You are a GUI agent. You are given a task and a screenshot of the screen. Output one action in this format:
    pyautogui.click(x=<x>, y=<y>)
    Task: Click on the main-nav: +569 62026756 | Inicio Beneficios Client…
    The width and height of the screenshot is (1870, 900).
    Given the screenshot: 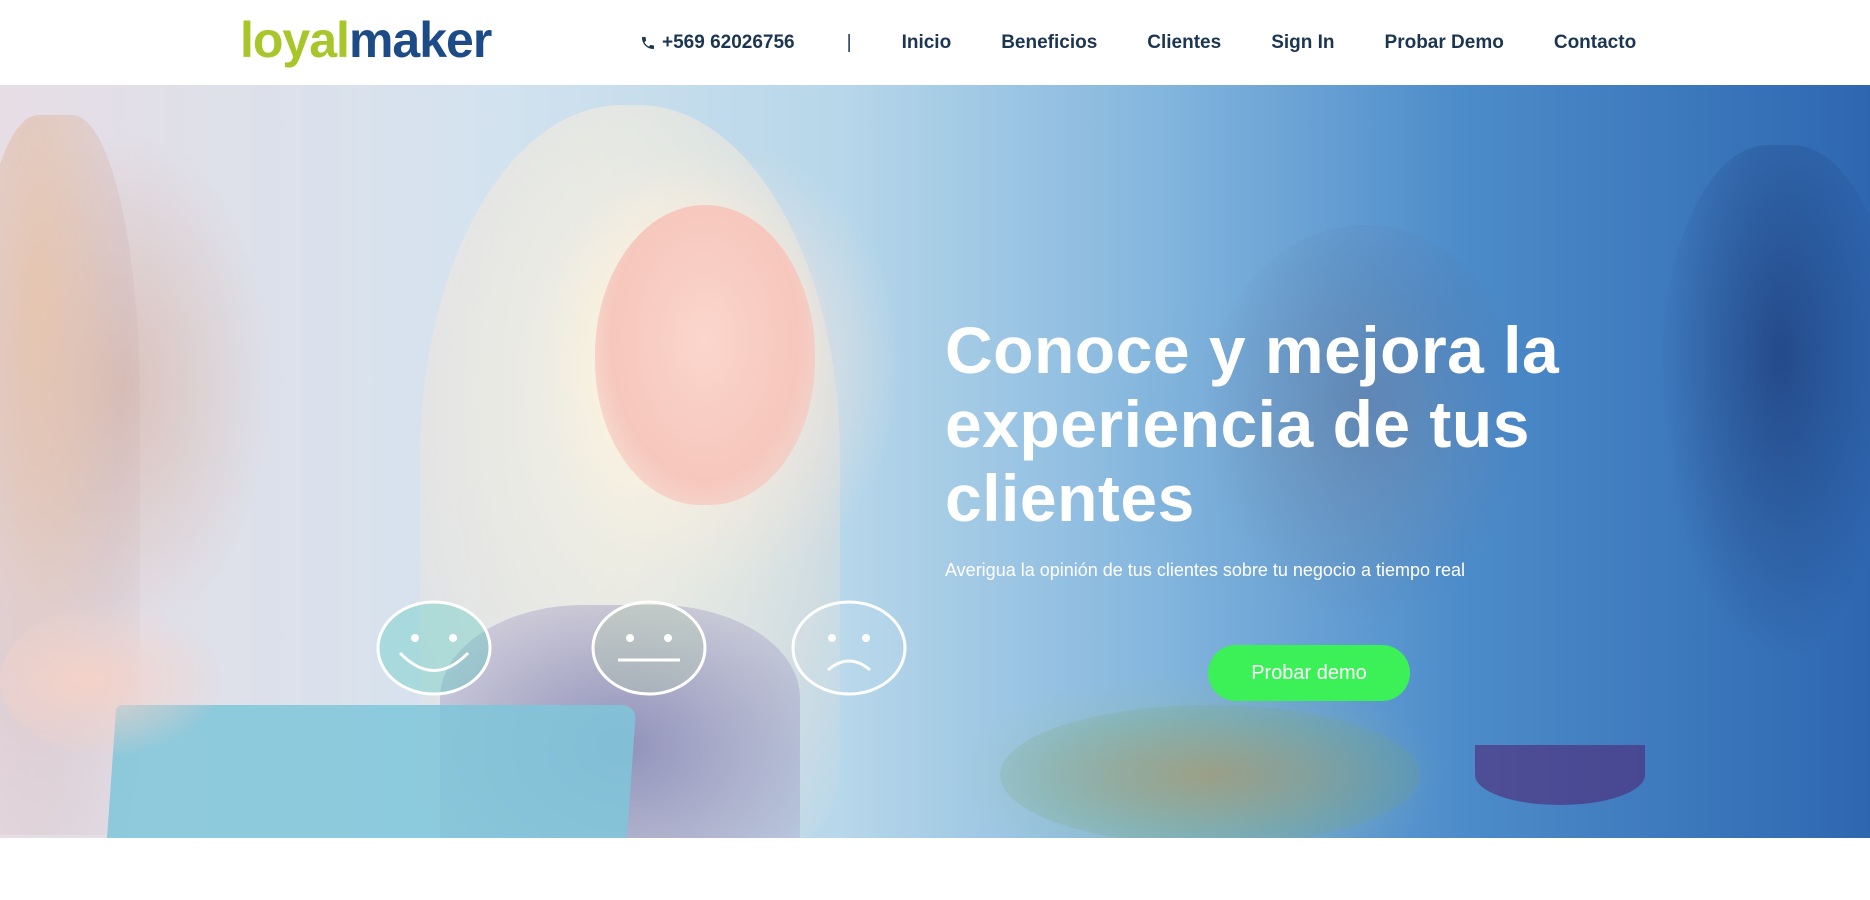 What is the action you would take?
    pyautogui.click(x=1138, y=42)
    